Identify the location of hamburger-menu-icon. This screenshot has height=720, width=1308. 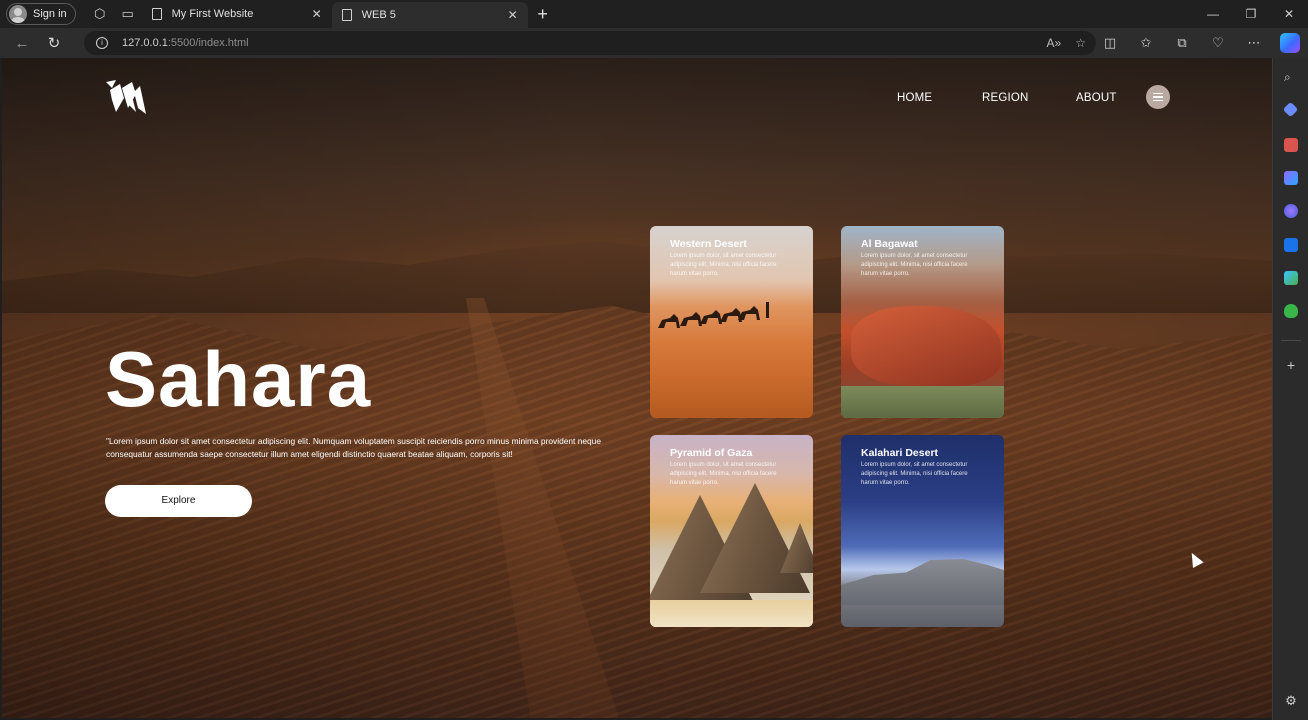
(1158, 97).